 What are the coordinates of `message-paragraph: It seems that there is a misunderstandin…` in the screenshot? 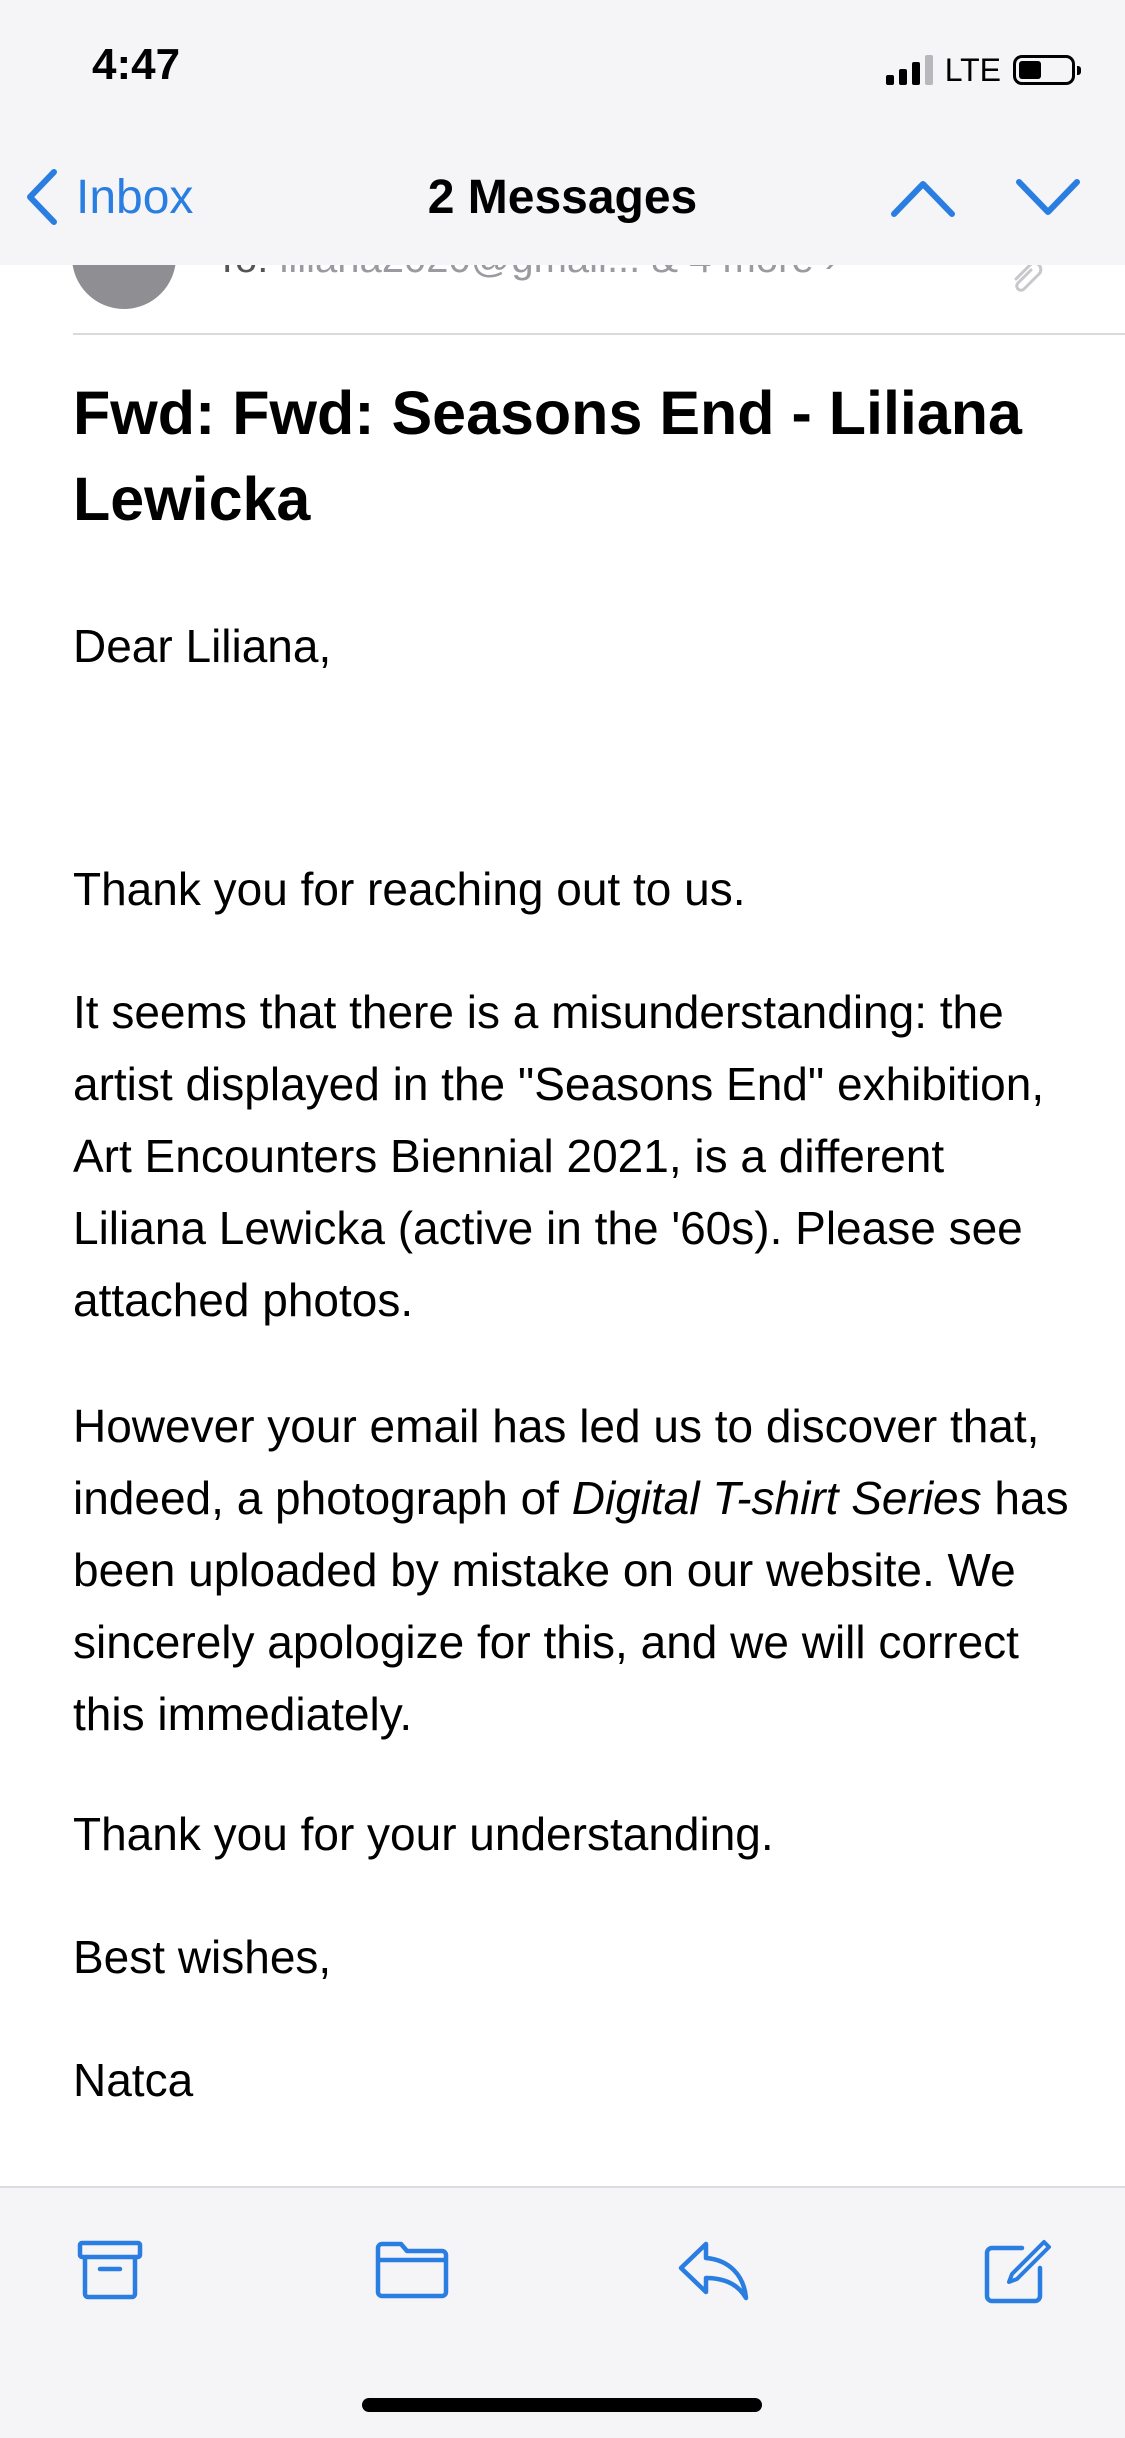 It's located at (559, 1156).